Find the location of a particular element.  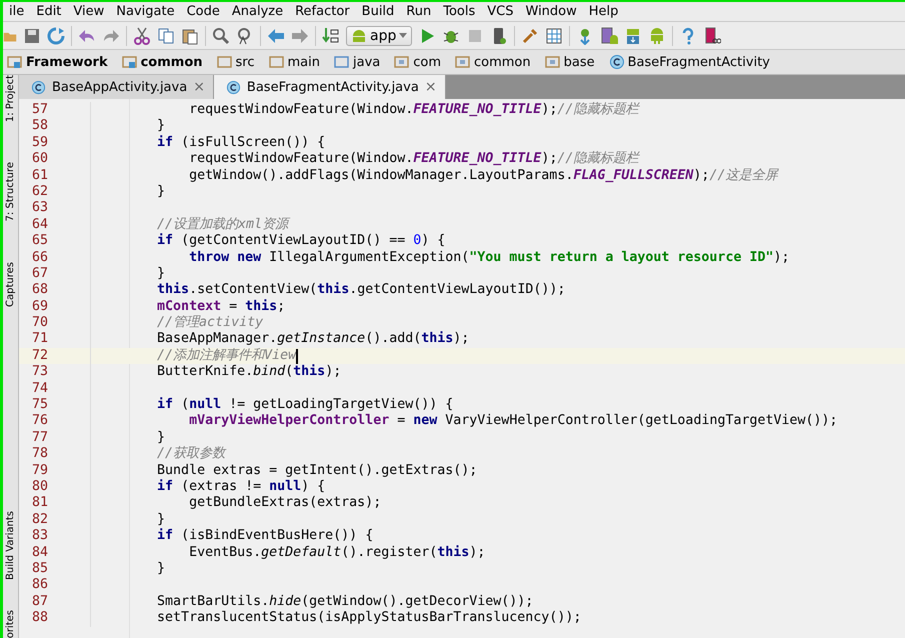

line-number: 69 is located at coordinates (39, 307).